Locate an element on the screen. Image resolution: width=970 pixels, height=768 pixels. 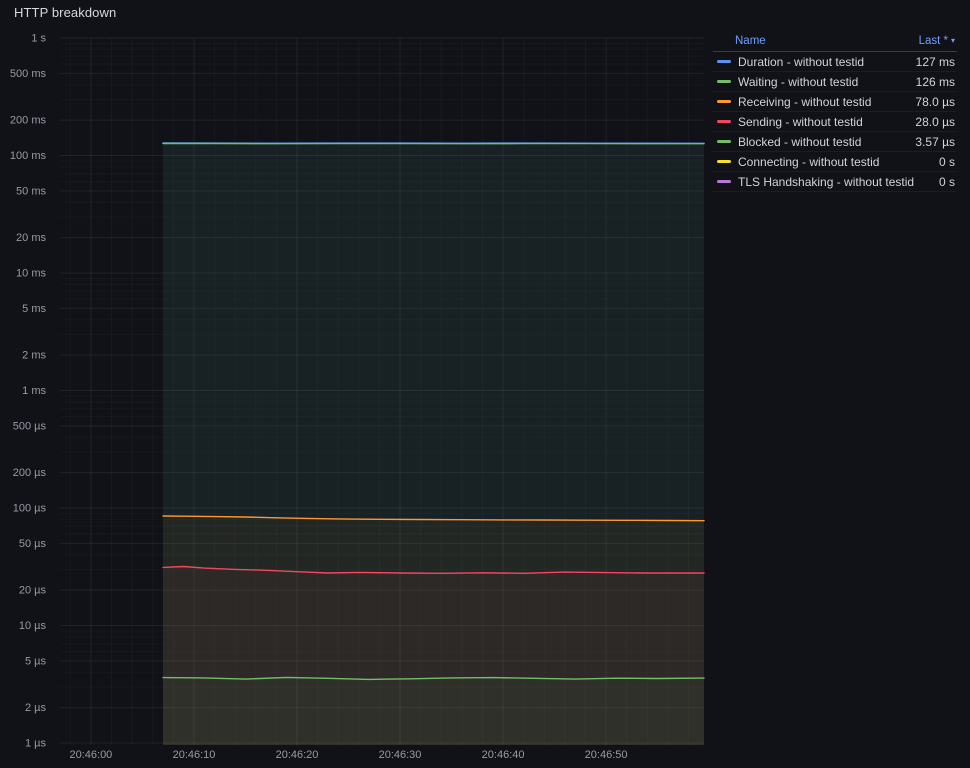
legend-series-value: 78.0 µs is located at coordinates (935, 101).